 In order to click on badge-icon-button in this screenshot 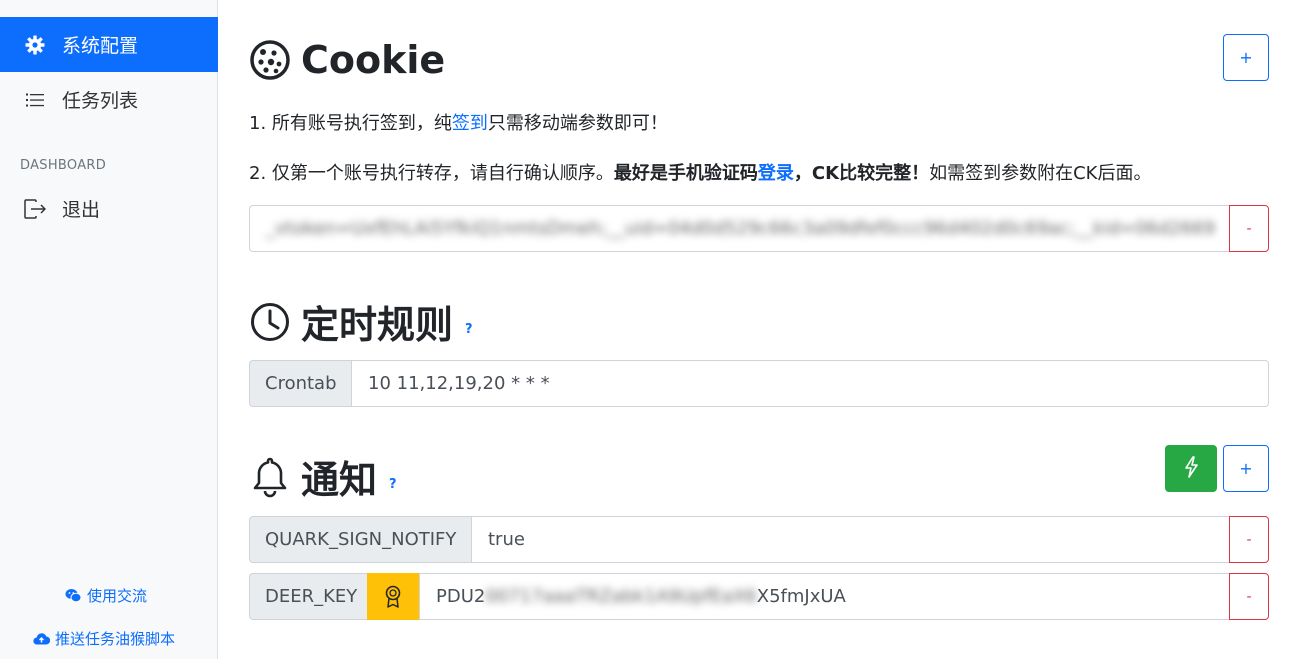, I will do `click(393, 596)`.